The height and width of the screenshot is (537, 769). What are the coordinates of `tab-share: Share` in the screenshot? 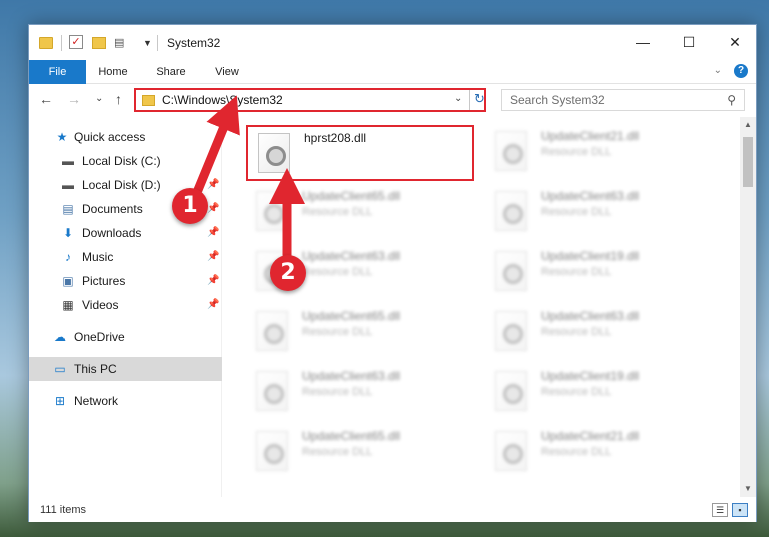 It's located at (171, 72).